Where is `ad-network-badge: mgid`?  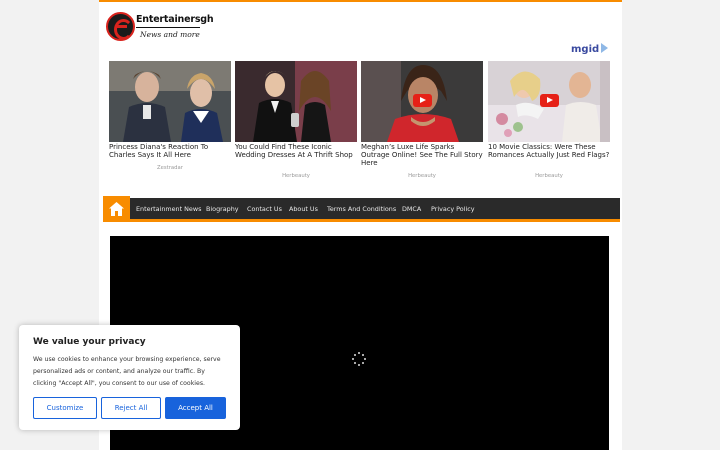
ad-network-badge: mgid is located at coordinates (590, 49).